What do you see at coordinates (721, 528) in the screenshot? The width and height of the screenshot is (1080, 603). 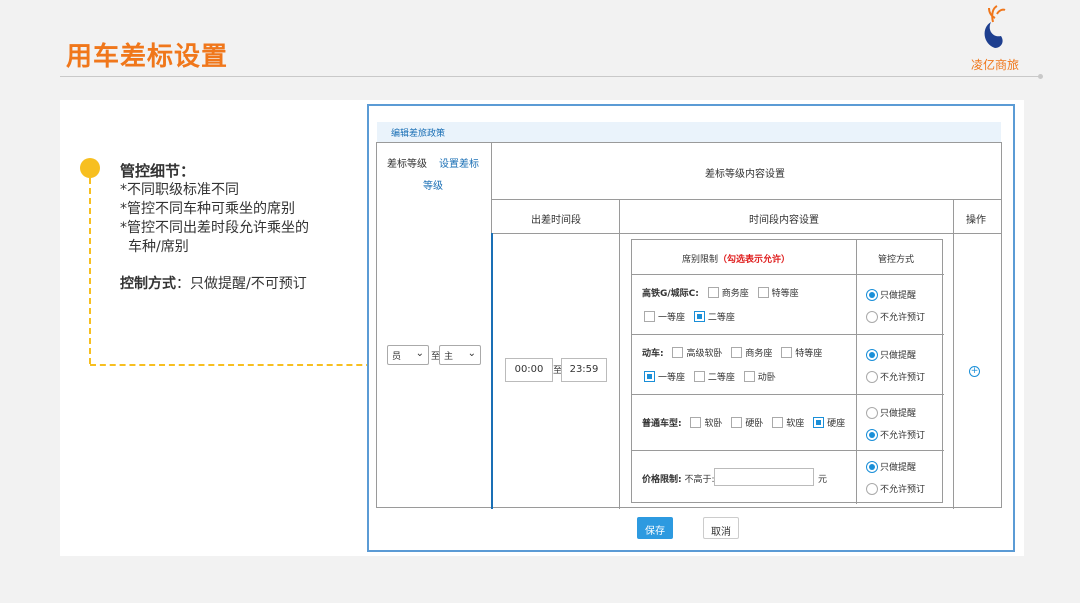 I see `cancel-button: 取消` at bounding box center [721, 528].